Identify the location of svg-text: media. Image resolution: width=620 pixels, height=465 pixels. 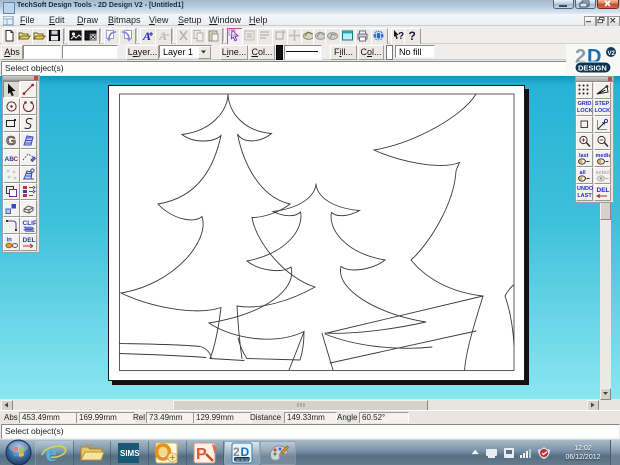
(602, 156).